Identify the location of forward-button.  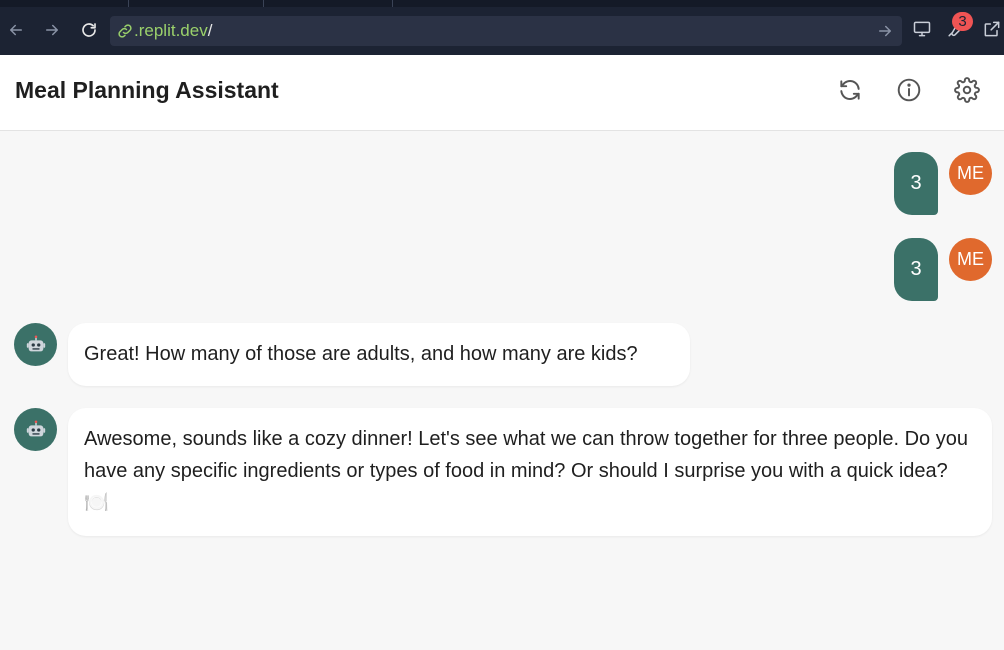
(52, 30).